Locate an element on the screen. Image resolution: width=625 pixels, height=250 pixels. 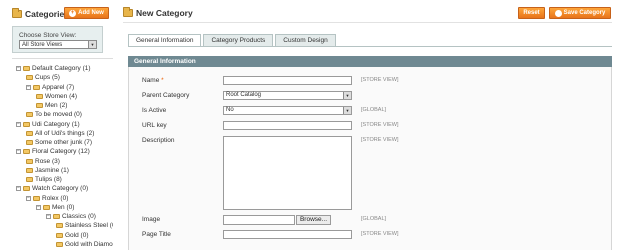
tree-item: Jasmine (1) is located at coordinates (47, 170).